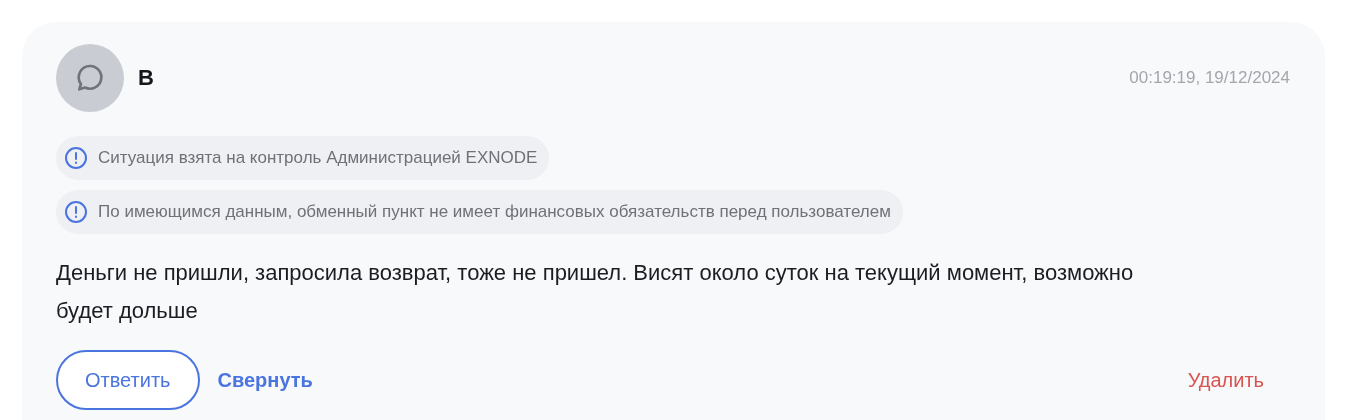  Describe the element at coordinates (1225, 380) in the screenshot. I see `delete-link: Удалить` at that location.